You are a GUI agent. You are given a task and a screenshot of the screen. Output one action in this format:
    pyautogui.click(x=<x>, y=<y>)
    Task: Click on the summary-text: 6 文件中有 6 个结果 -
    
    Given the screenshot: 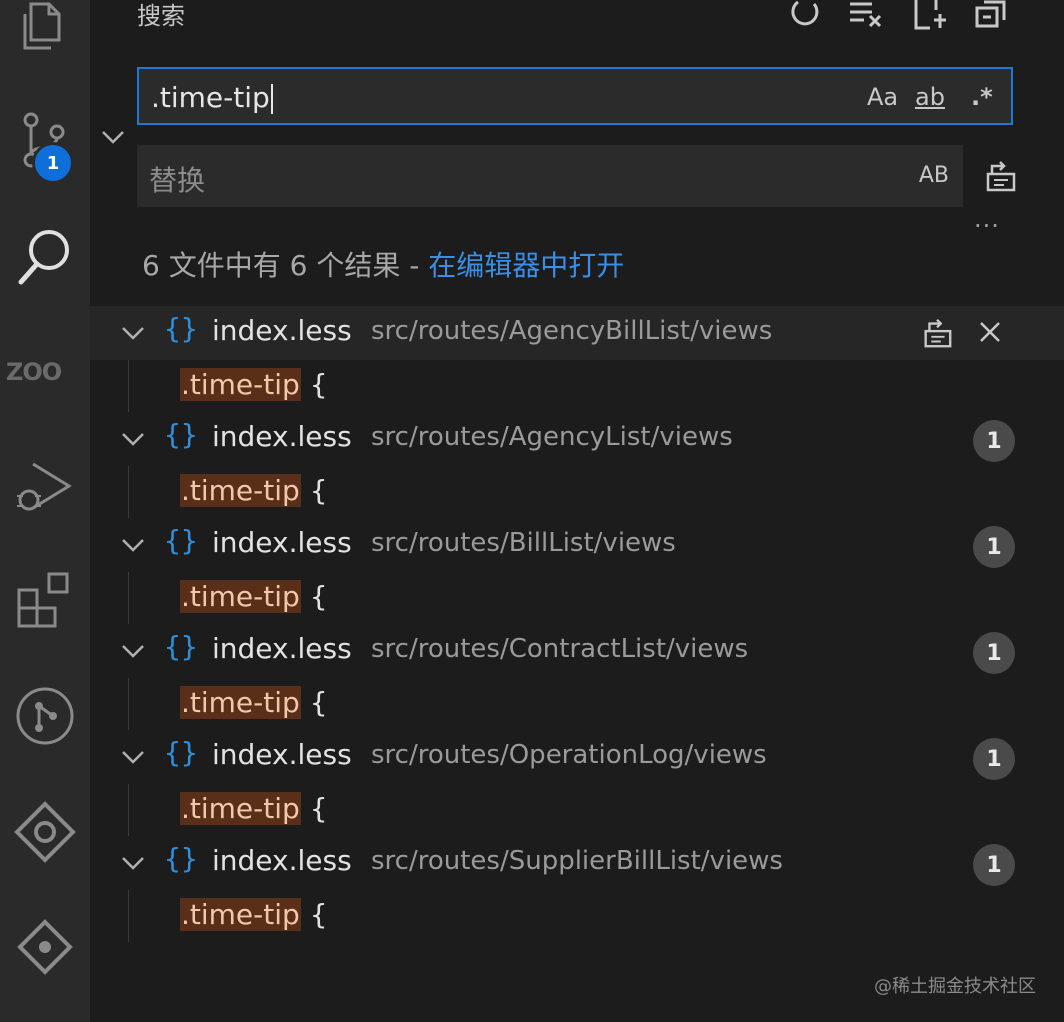 What is the action you would take?
    pyautogui.click(x=285, y=265)
    